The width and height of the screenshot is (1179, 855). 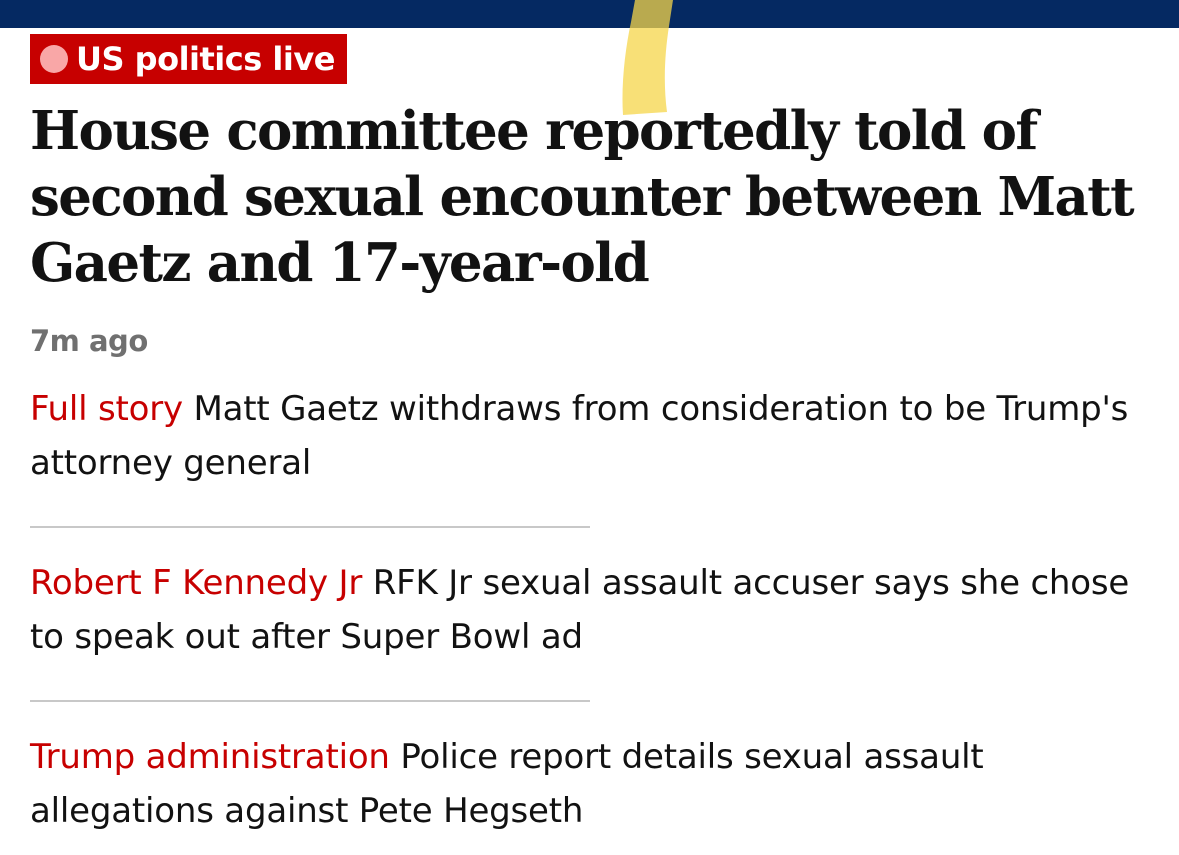 What do you see at coordinates (106, 409) in the screenshot?
I see `related-story-tag: Full story` at bounding box center [106, 409].